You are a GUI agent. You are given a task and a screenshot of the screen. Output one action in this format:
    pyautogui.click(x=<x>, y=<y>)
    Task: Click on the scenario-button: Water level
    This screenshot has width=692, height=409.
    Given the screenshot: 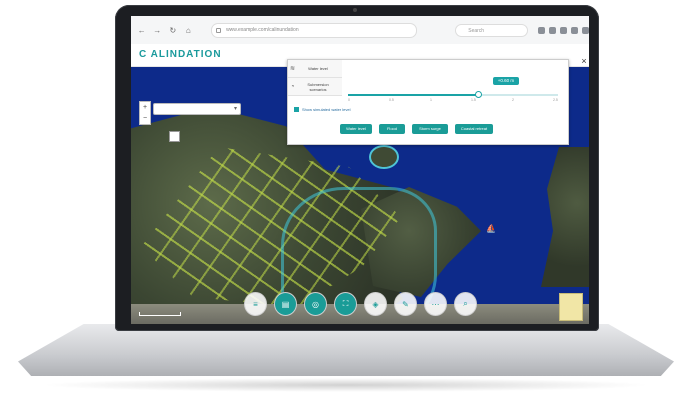 What is the action you would take?
    pyautogui.click(x=356, y=129)
    